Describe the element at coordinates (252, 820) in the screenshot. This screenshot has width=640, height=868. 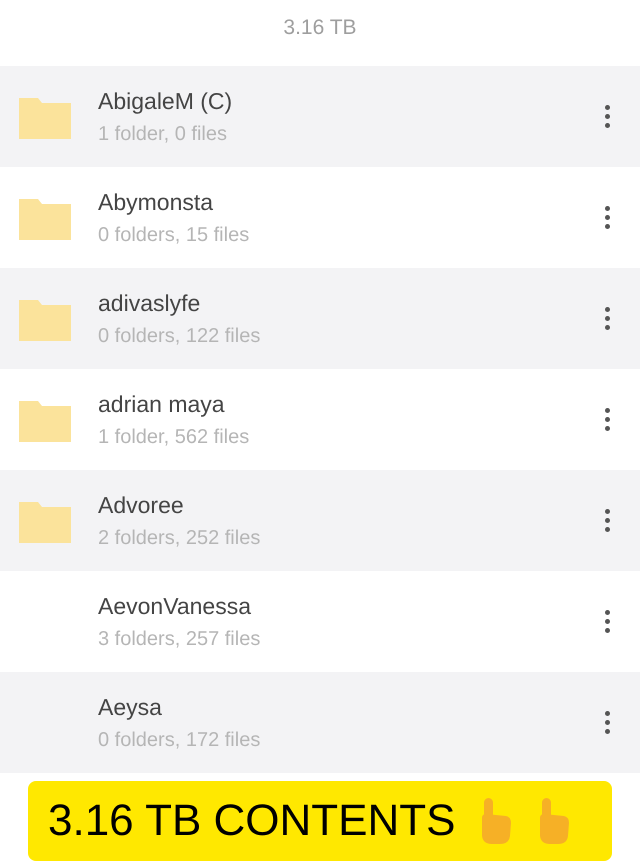
I see `banner-text: 3.16 TB CONTENTS` at that location.